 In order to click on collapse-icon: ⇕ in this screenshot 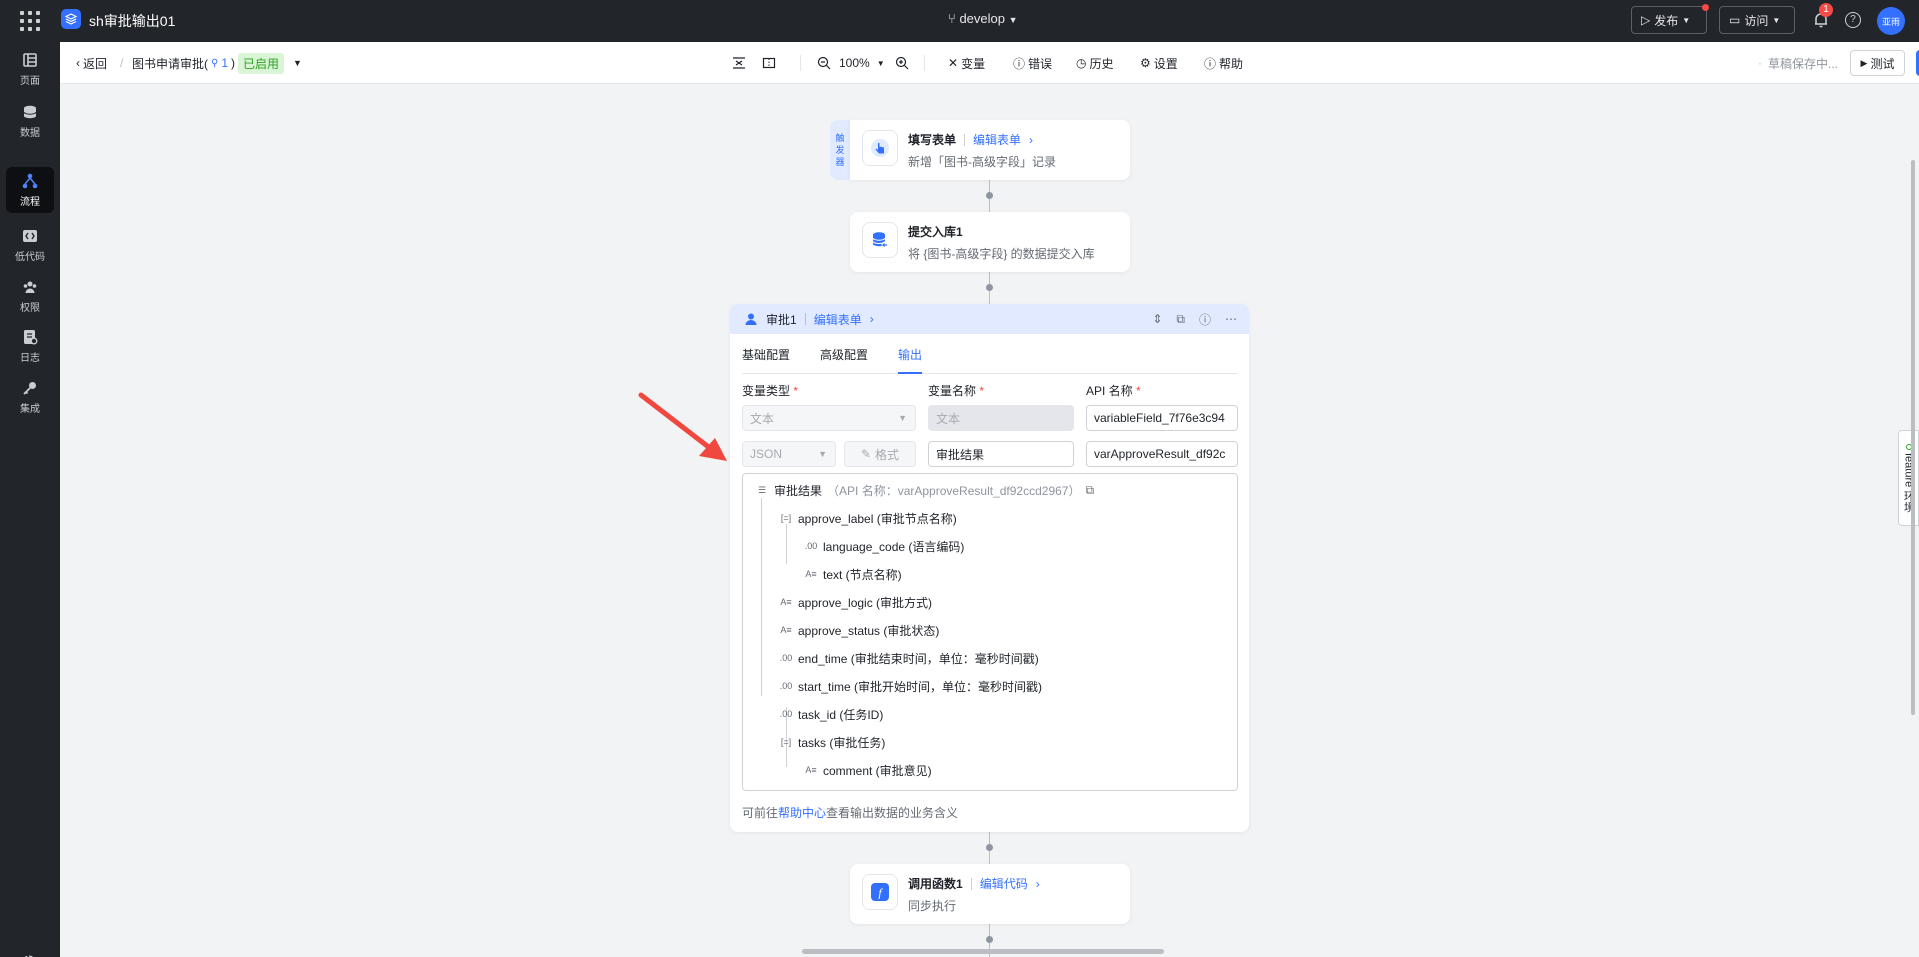, I will do `click(1157, 319)`.